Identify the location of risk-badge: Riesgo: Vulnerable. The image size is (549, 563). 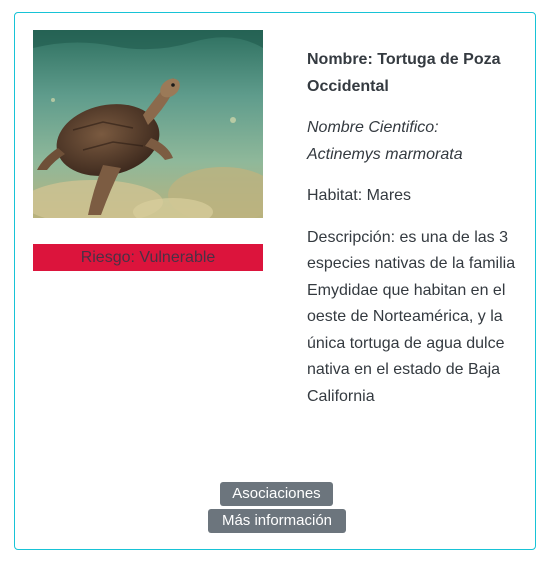
(148, 257).